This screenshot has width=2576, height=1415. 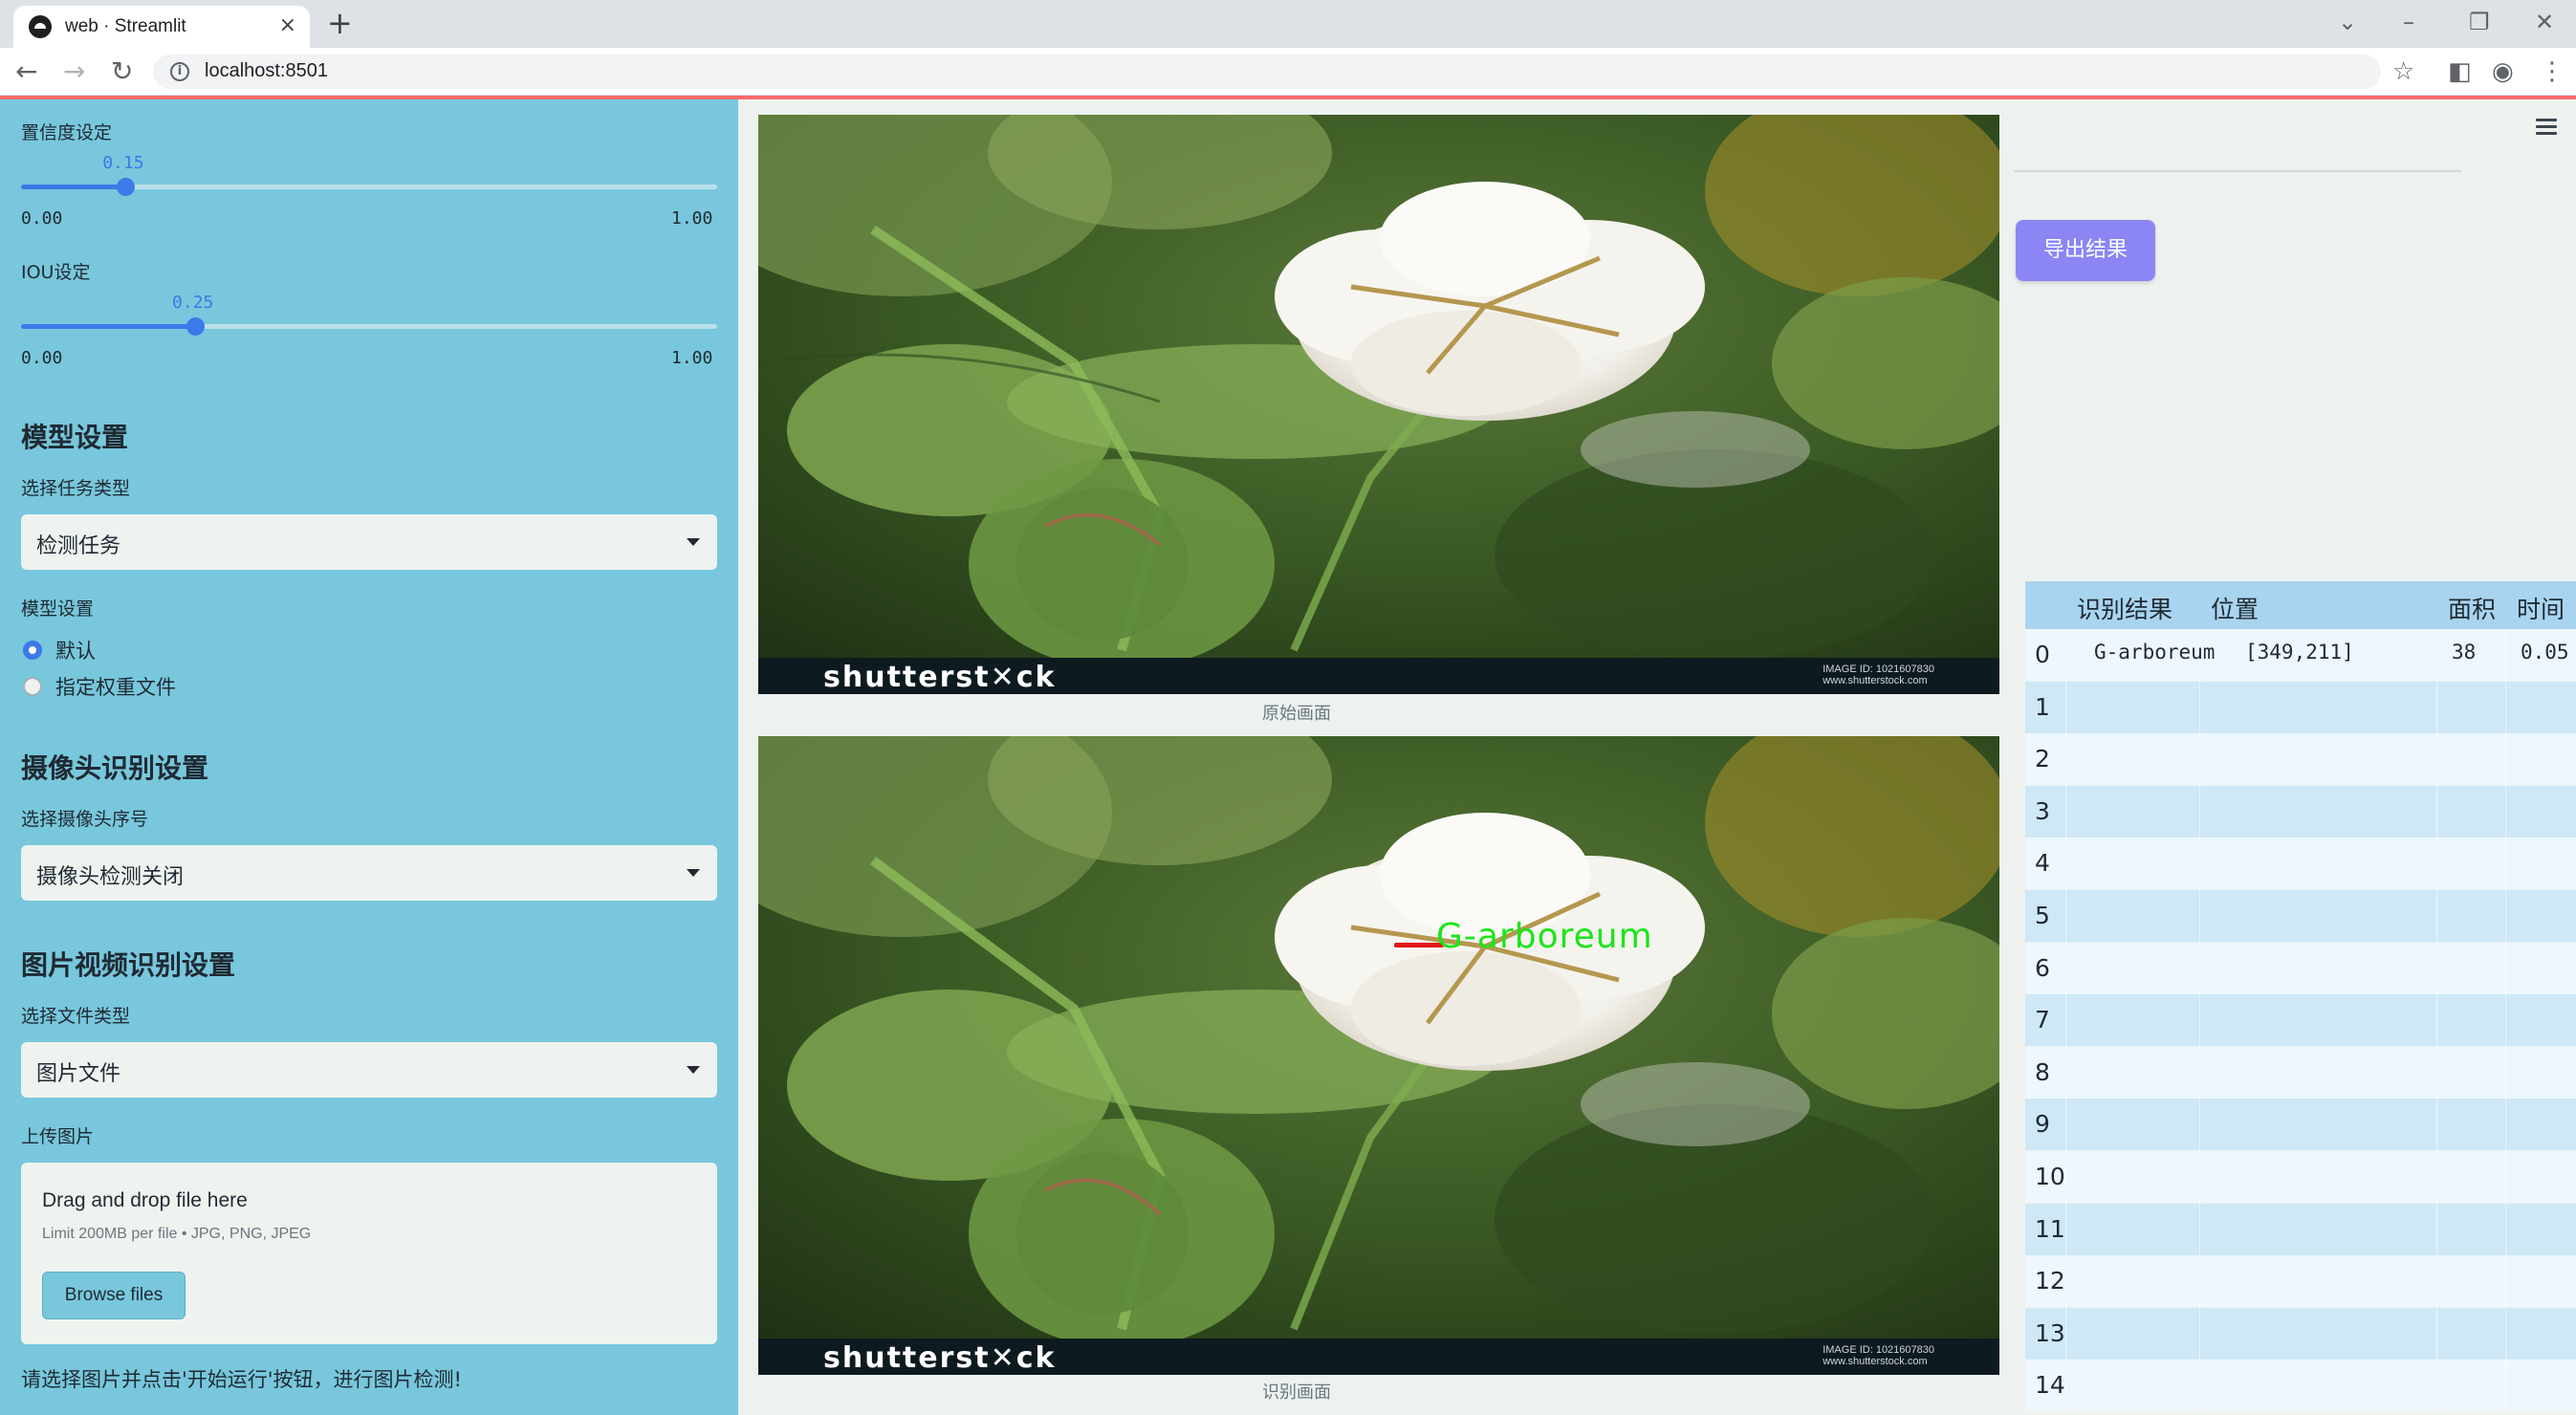 I want to click on camera-select: 摄像头检测关闭, so click(x=369, y=873).